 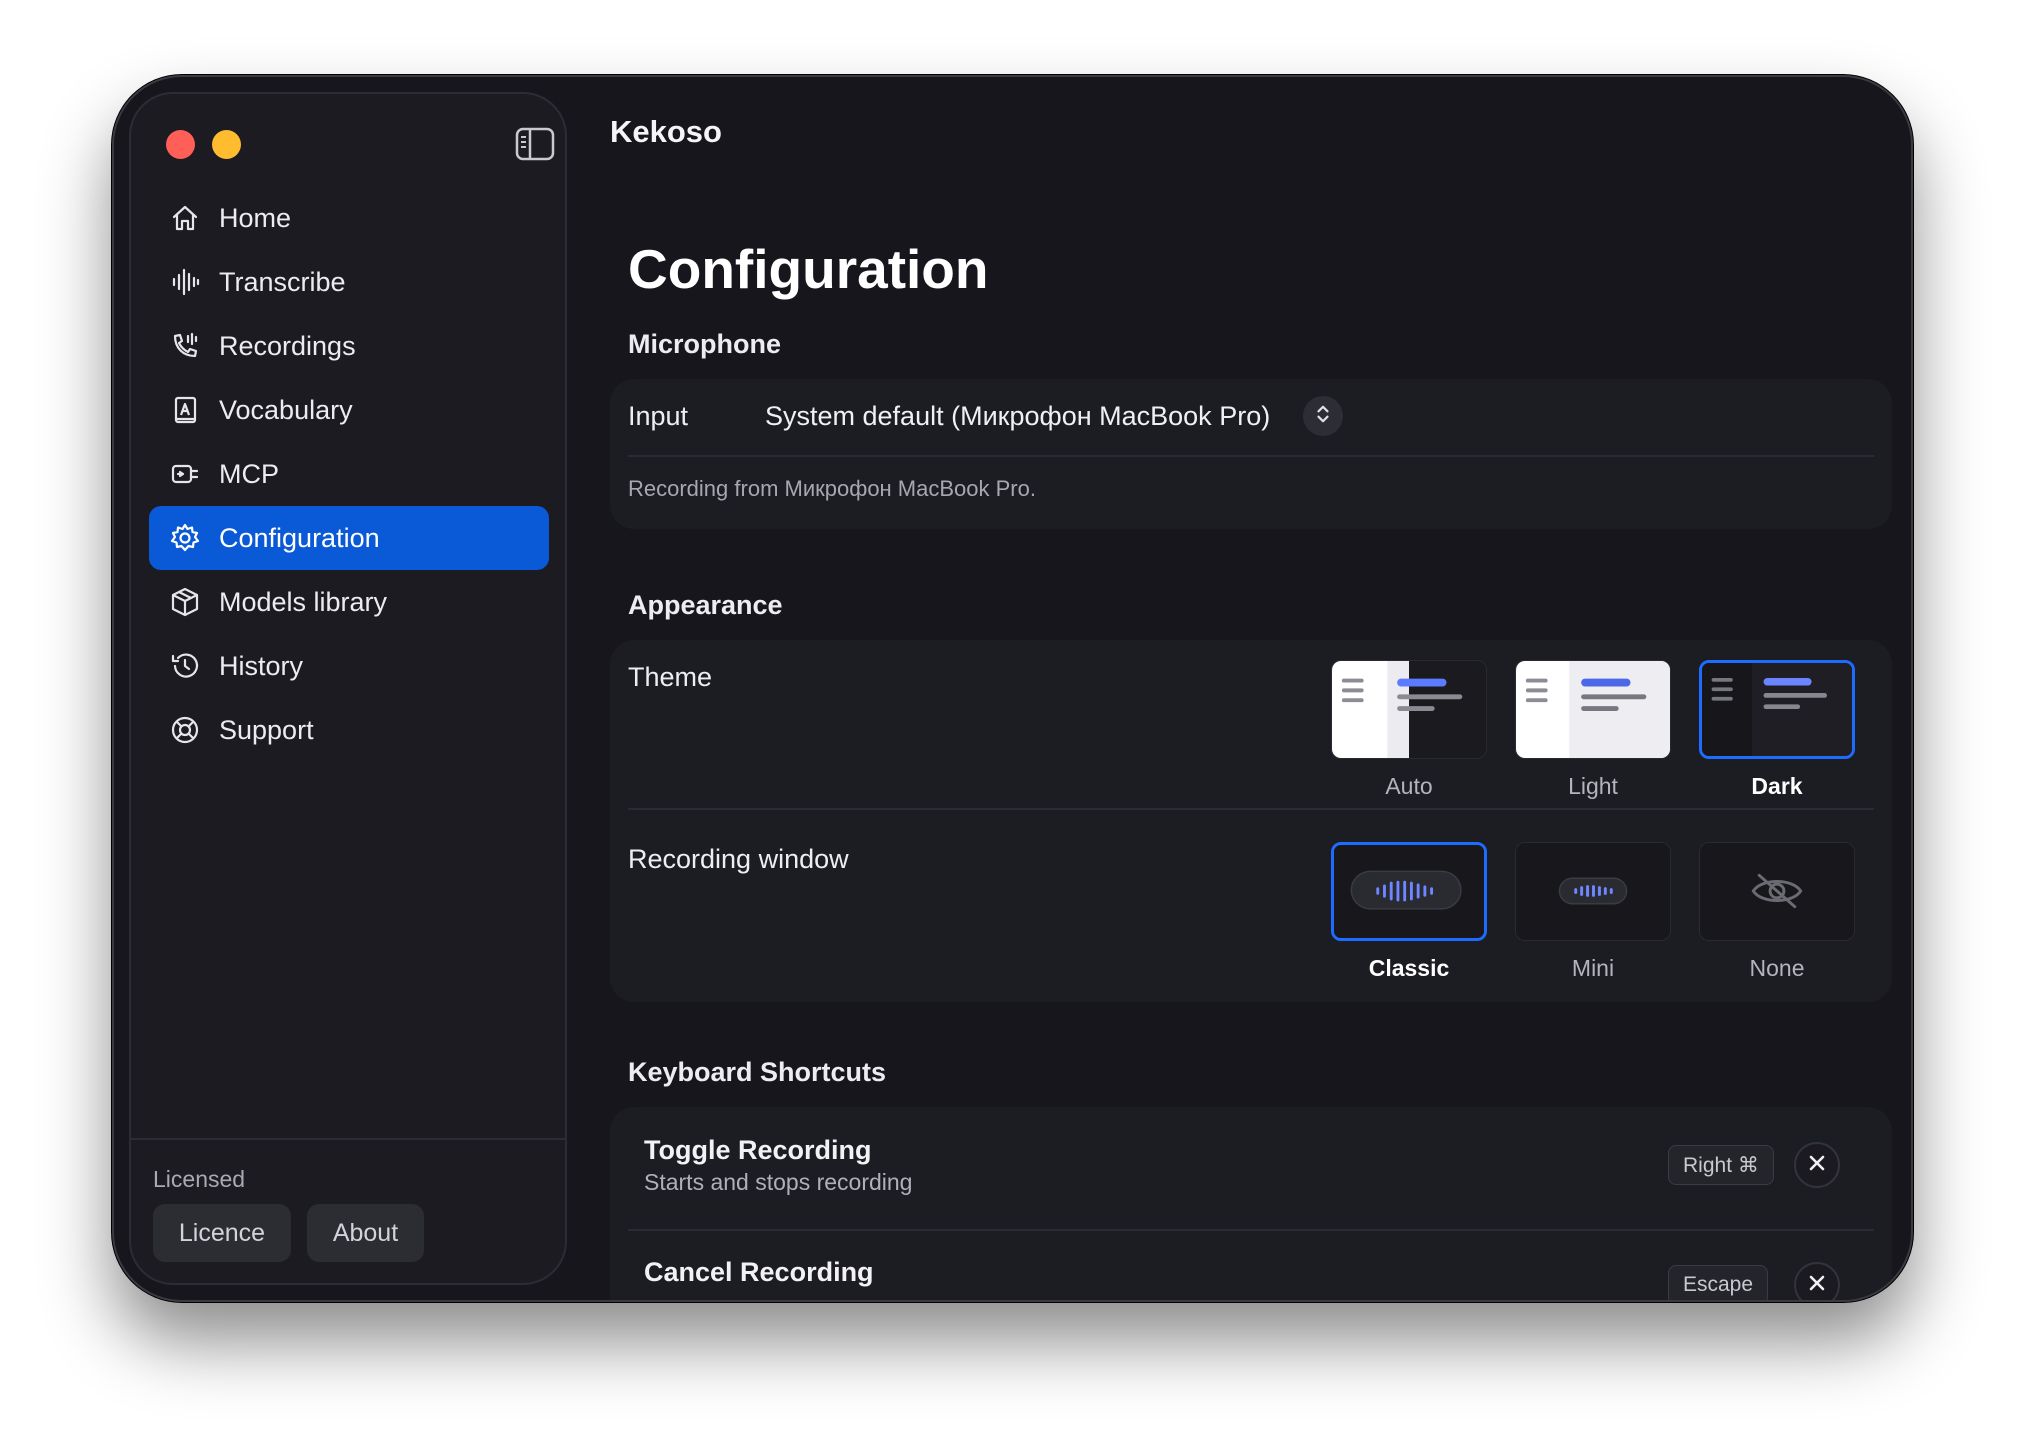 What do you see at coordinates (1409, 709) in the screenshot?
I see `theme-auto-preview` at bounding box center [1409, 709].